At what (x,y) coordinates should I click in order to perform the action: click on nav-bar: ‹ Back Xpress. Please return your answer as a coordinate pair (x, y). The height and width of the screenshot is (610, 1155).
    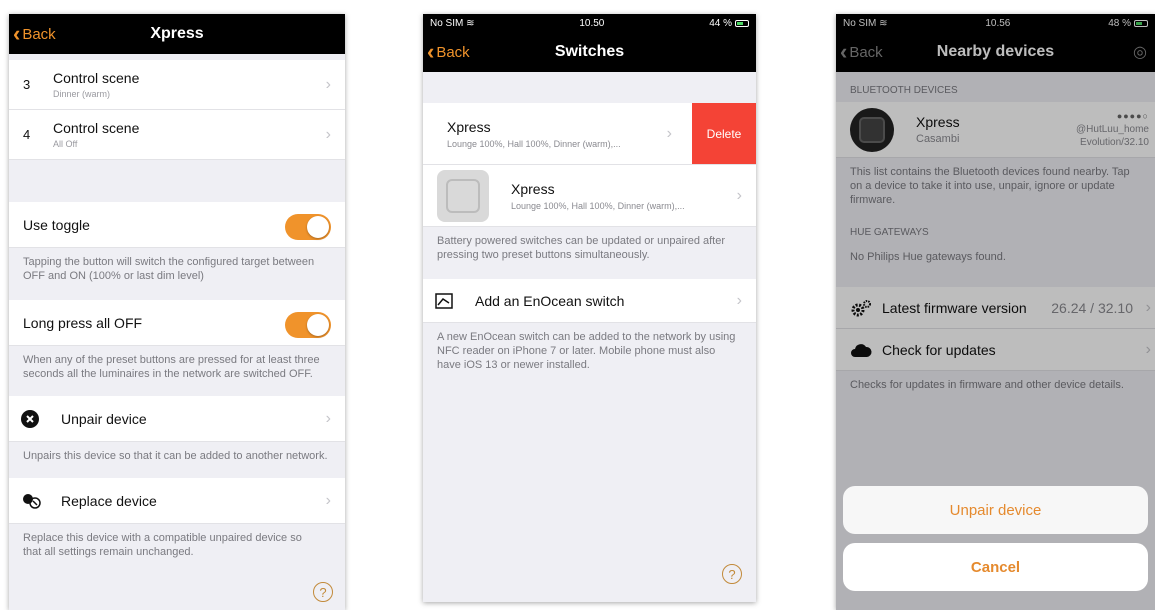
    Looking at the image, I should click on (177, 34).